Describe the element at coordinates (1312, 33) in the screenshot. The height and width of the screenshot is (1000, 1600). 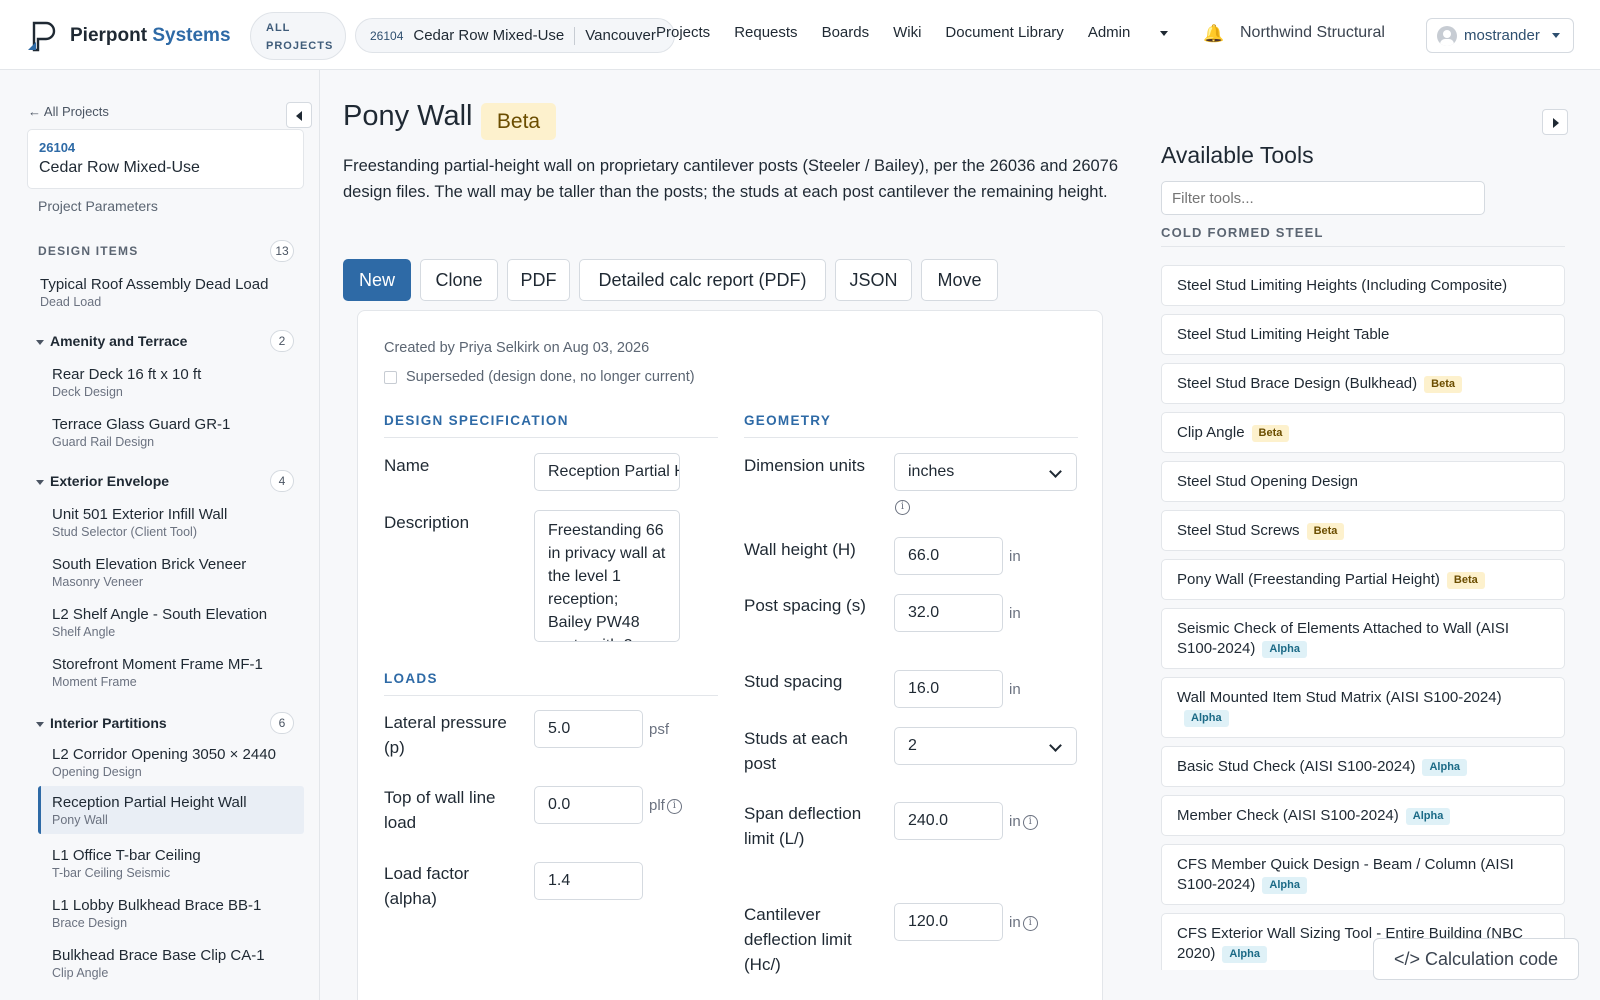
I see `organization-name: Northwind Structural` at that location.